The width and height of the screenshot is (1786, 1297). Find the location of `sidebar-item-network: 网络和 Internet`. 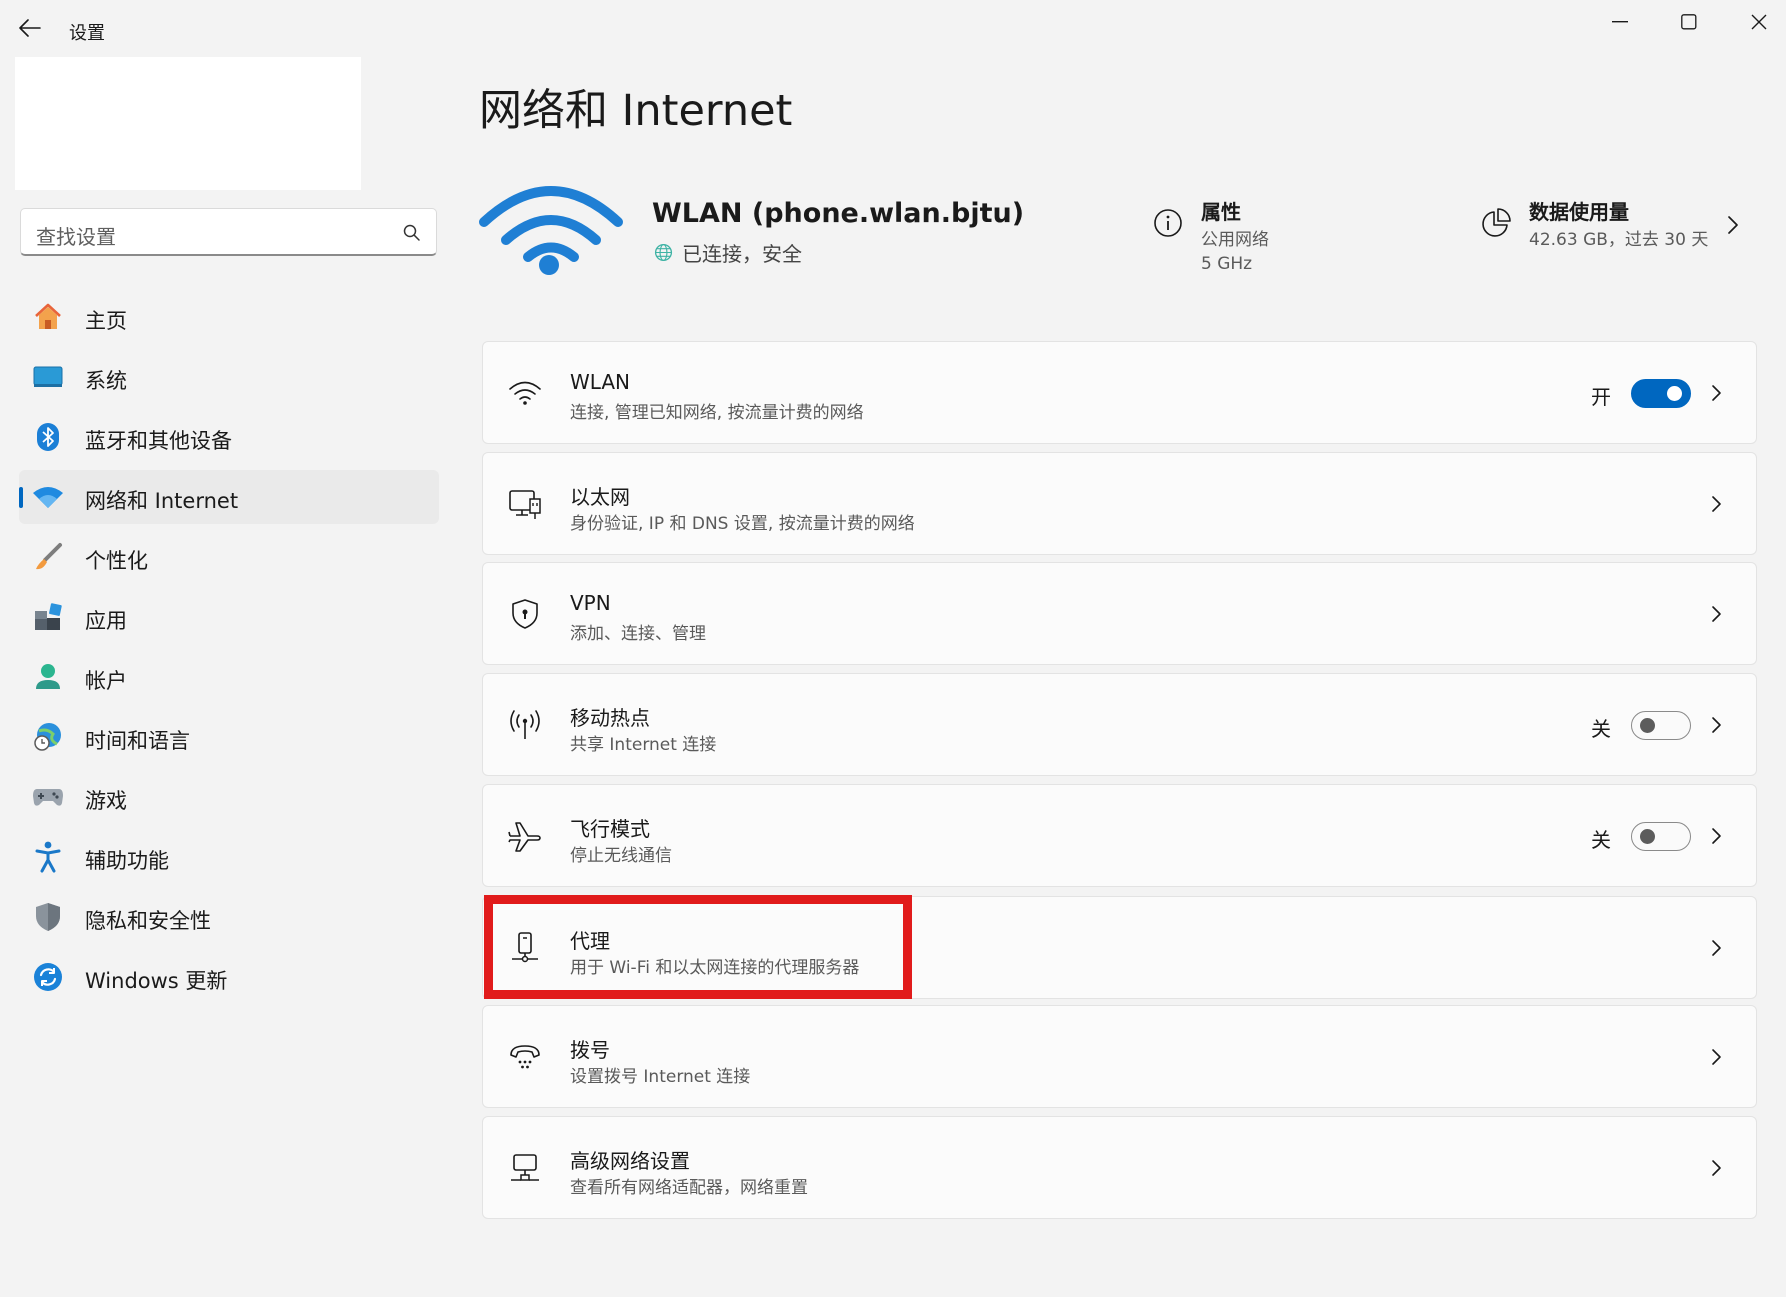

sidebar-item-network: 网络和 Internet is located at coordinates (229, 497).